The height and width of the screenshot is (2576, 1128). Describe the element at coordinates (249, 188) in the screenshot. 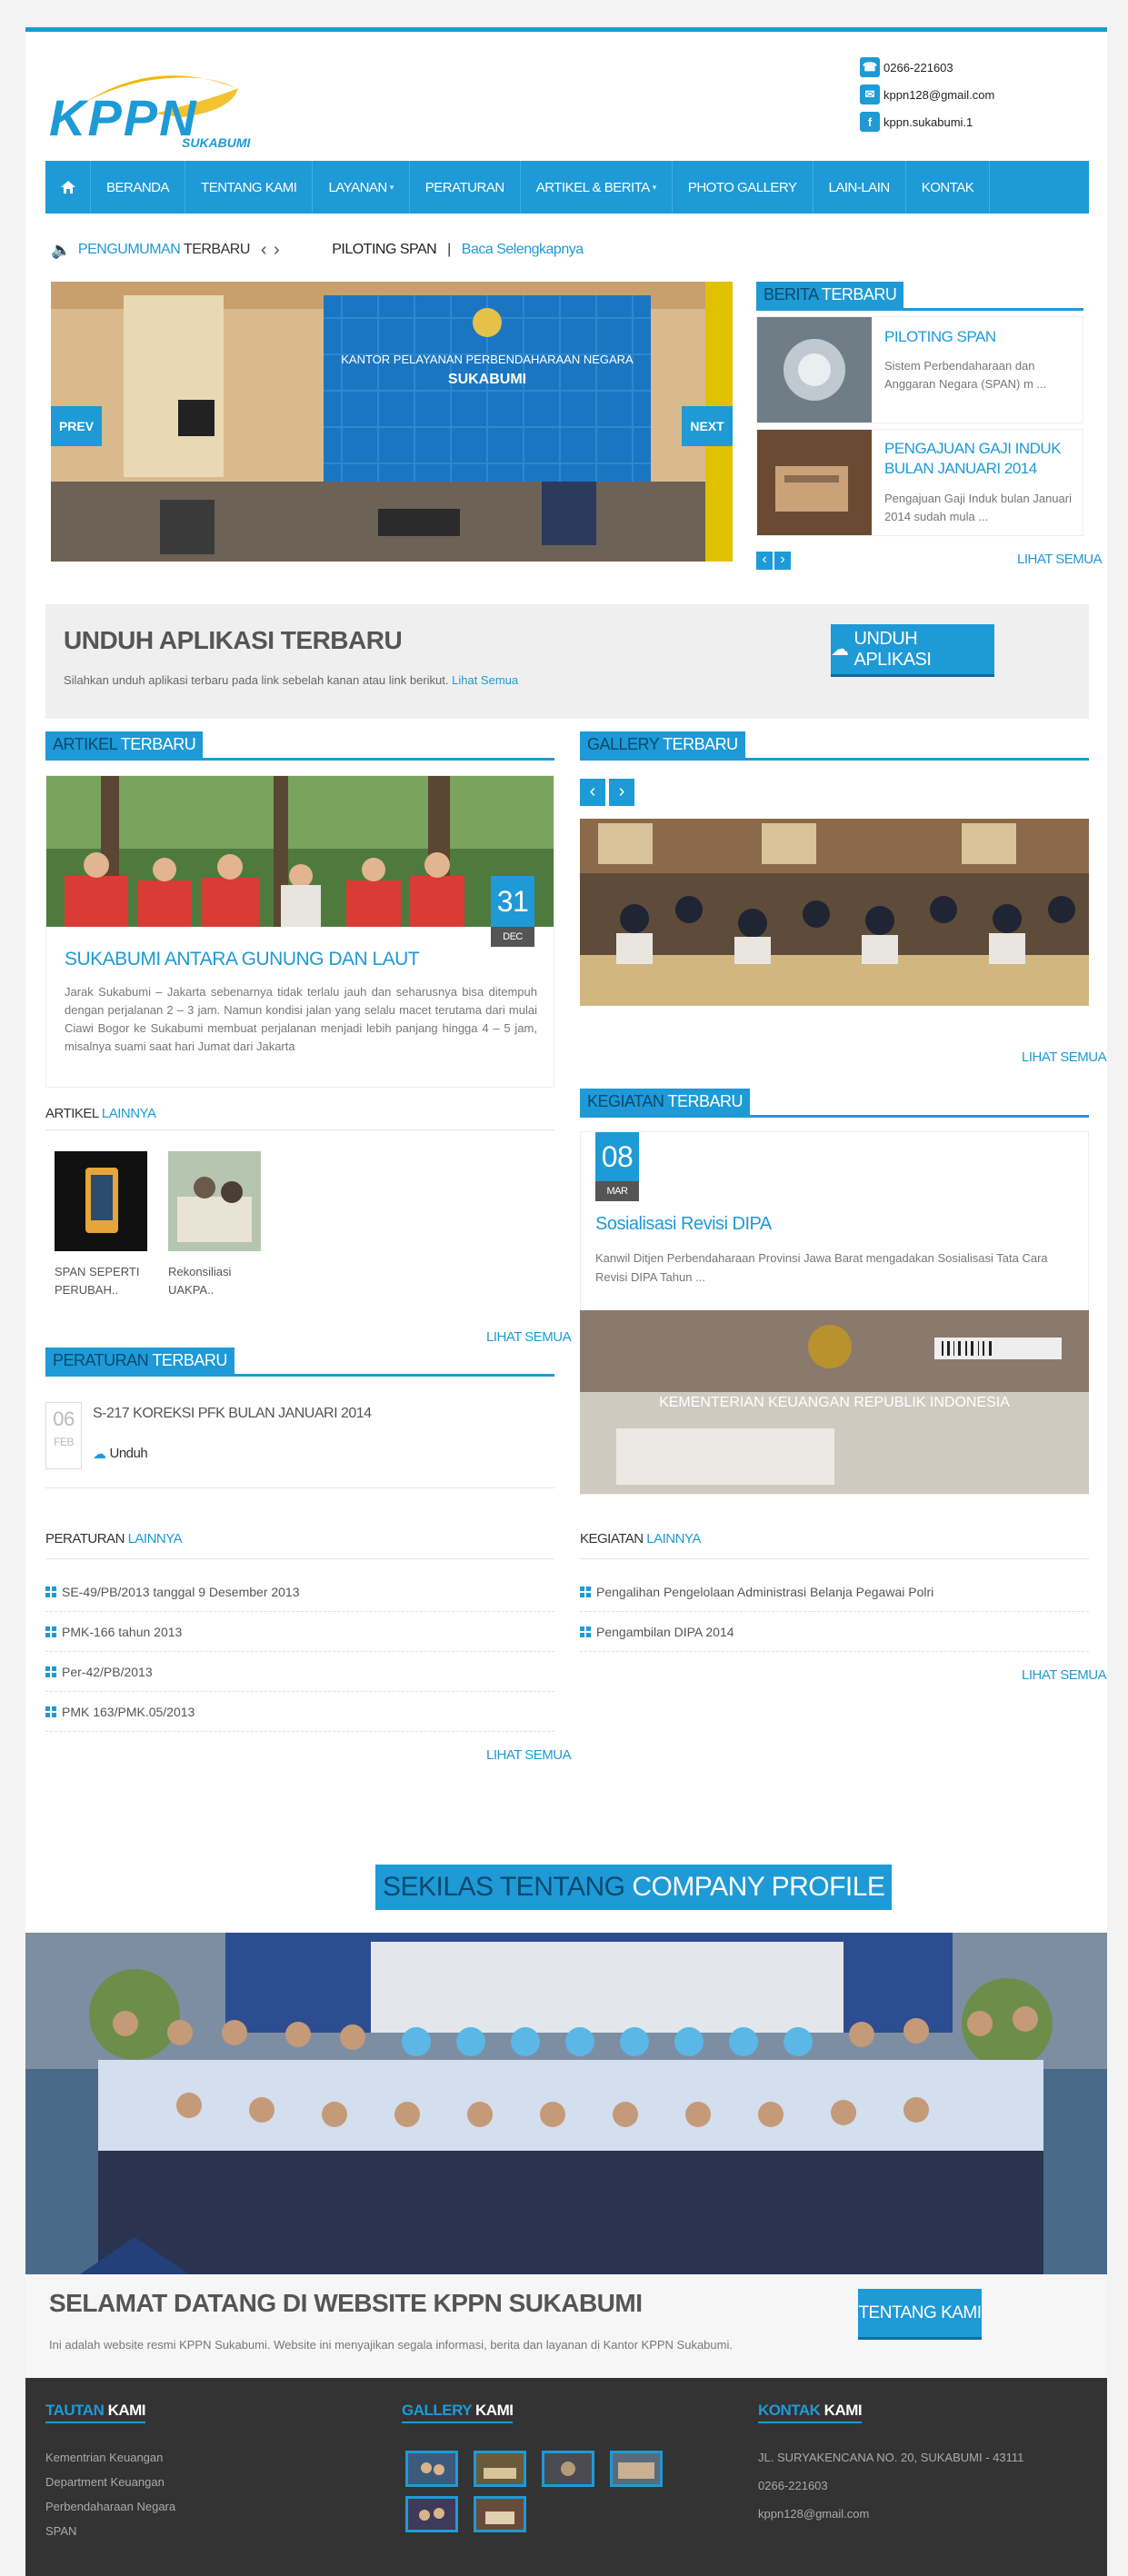

I see `nav-tentang-kami: TENTANG KAMI` at that location.